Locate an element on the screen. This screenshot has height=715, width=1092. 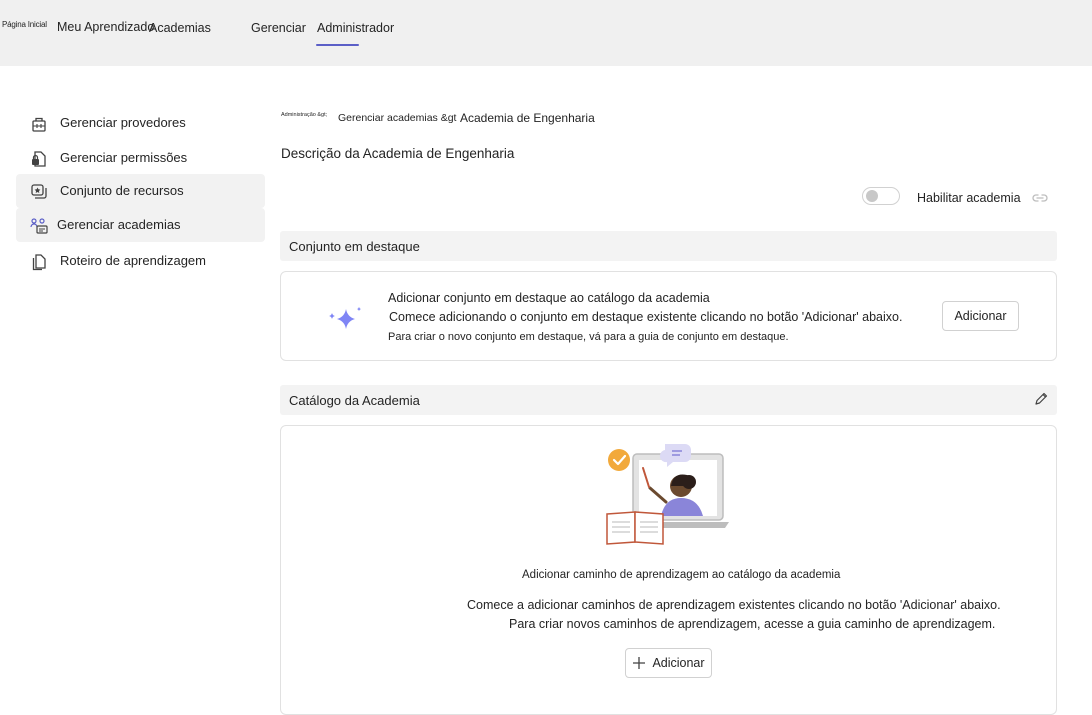
lock-document-icon is located at coordinates (39, 159).